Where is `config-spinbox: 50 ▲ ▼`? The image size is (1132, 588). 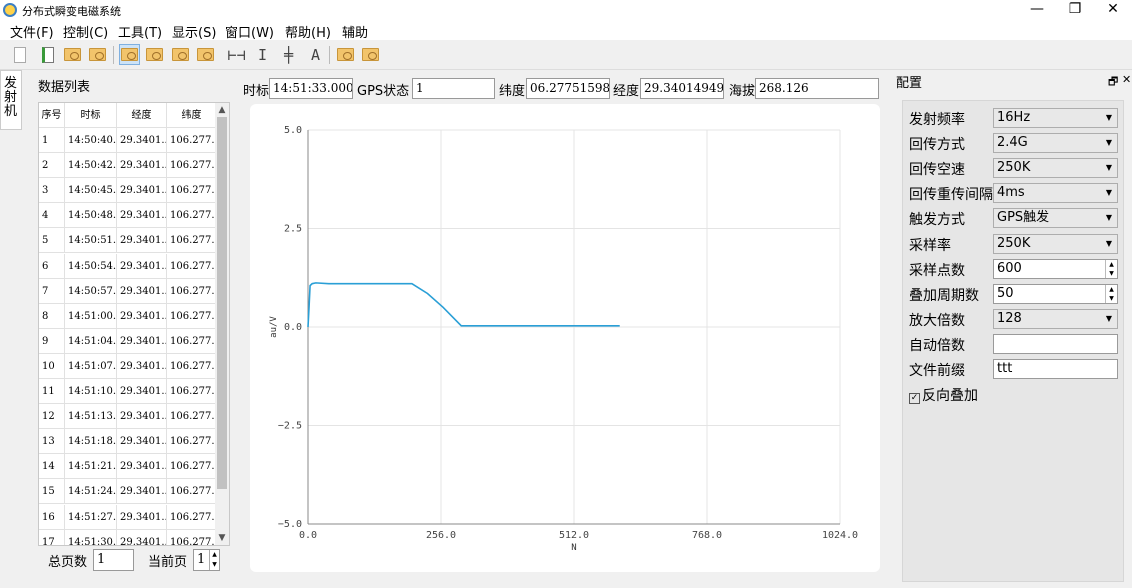
config-spinbox: 50 ▲ ▼ is located at coordinates (1055, 293).